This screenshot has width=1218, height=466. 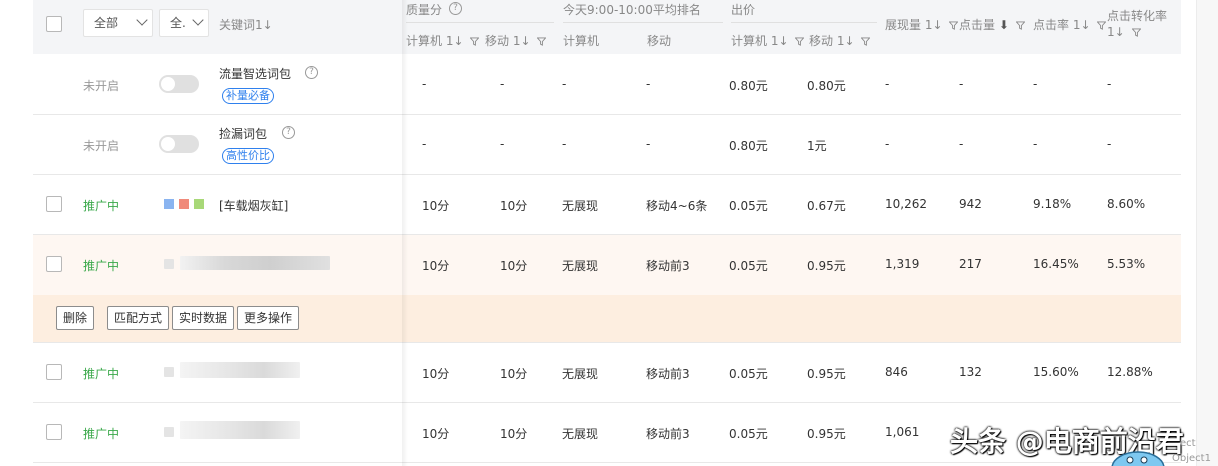 I want to click on type-filter-value: 全., so click(x=178, y=23).